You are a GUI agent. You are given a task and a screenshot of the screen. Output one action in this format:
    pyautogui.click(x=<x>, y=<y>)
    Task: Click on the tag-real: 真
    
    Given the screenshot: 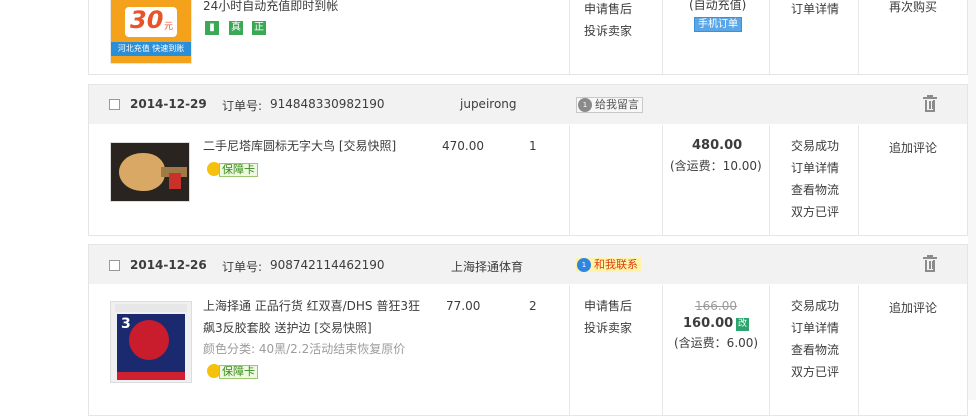 What is the action you would take?
    pyautogui.click(x=236, y=28)
    